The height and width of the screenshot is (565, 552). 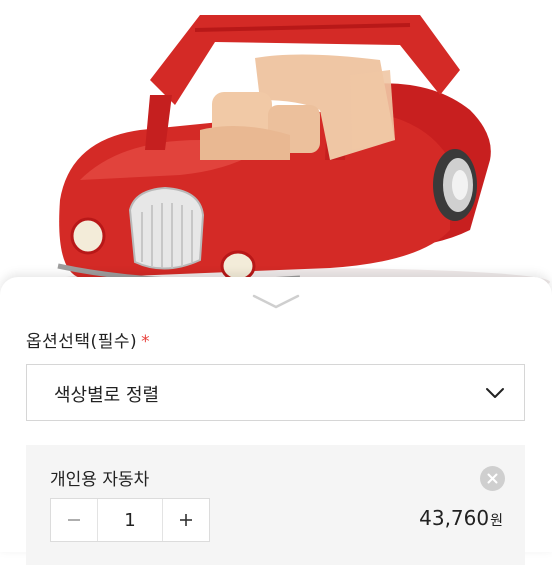 I want to click on item-price: 43,760원, so click(x=461, y=518).